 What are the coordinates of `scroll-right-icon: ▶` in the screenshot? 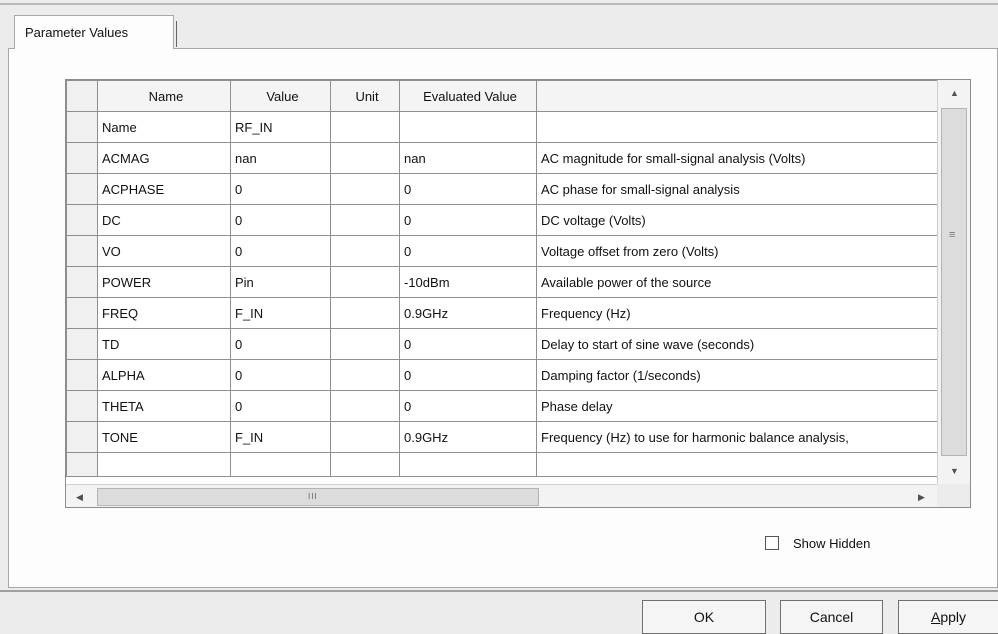 It's located at (921, 497).